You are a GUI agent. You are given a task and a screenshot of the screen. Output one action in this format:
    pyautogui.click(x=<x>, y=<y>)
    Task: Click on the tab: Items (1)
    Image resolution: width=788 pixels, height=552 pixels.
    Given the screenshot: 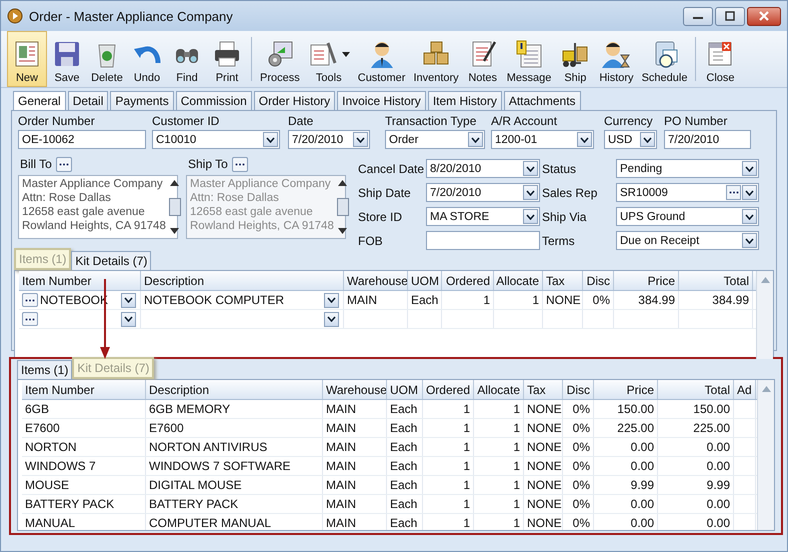 What is the action you would take?
    pyautogui.click(x=44, y=369)
    